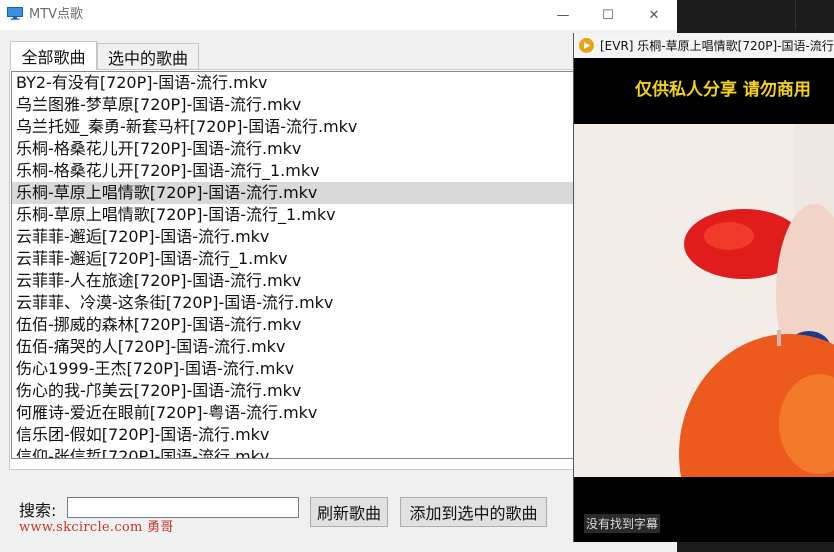 The height and width of the screenshot is (552, 834). What do you see at coordinates (723, 90) in the screenshot?
I see `video-banner-text: 仅供私人分享 请勿商用` at bounding box center [723, 90].